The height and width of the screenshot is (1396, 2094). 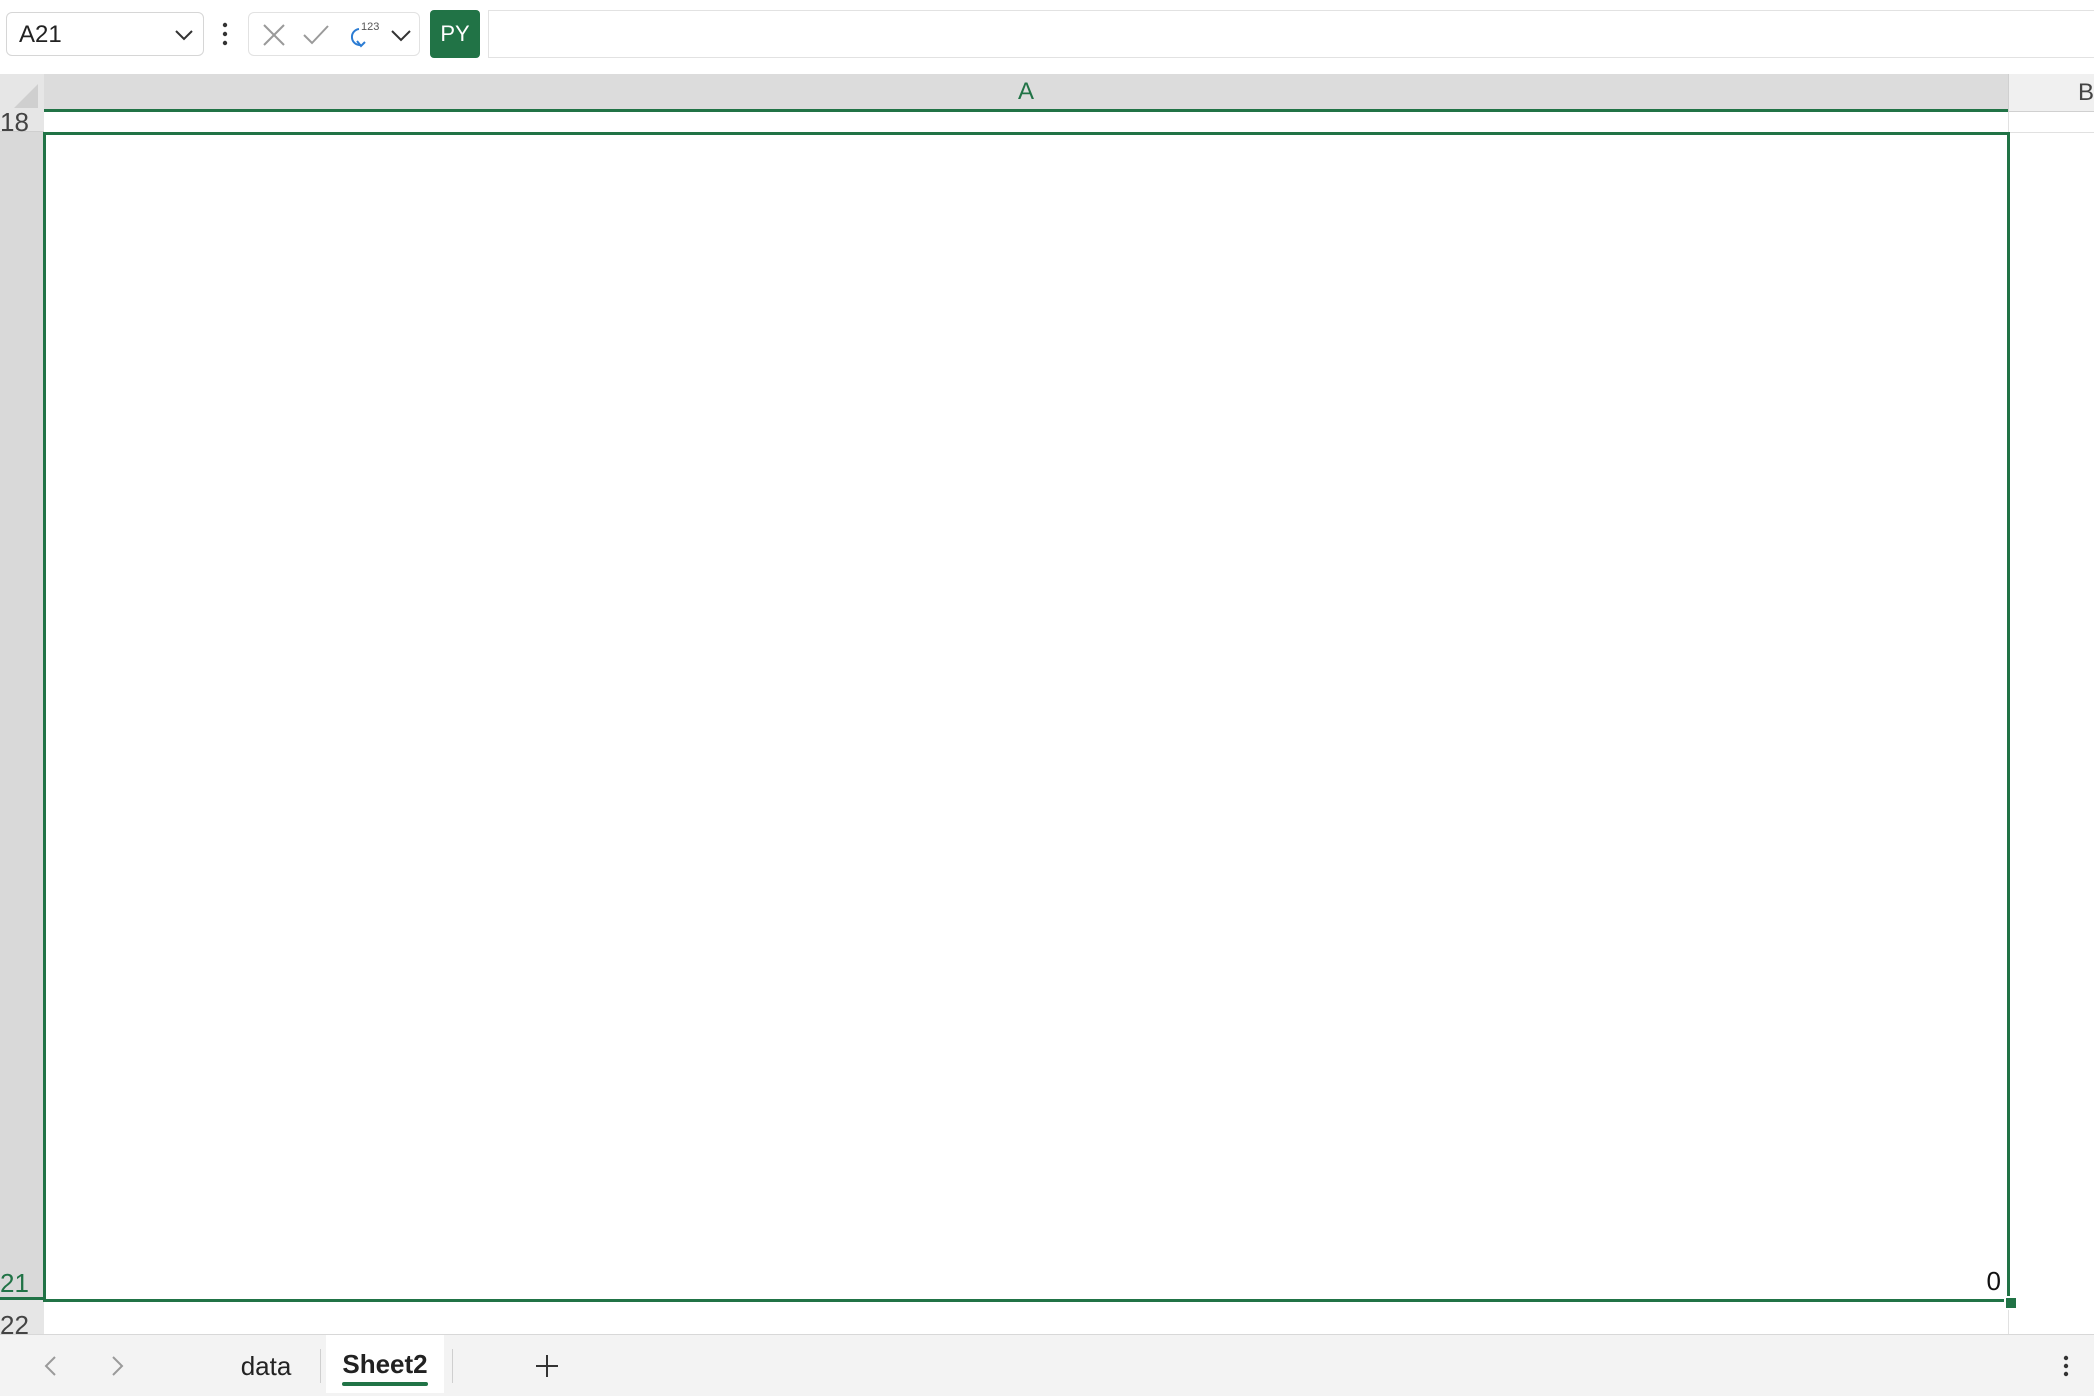 I want to click on row-label: 18, so click(x=14, y=122).